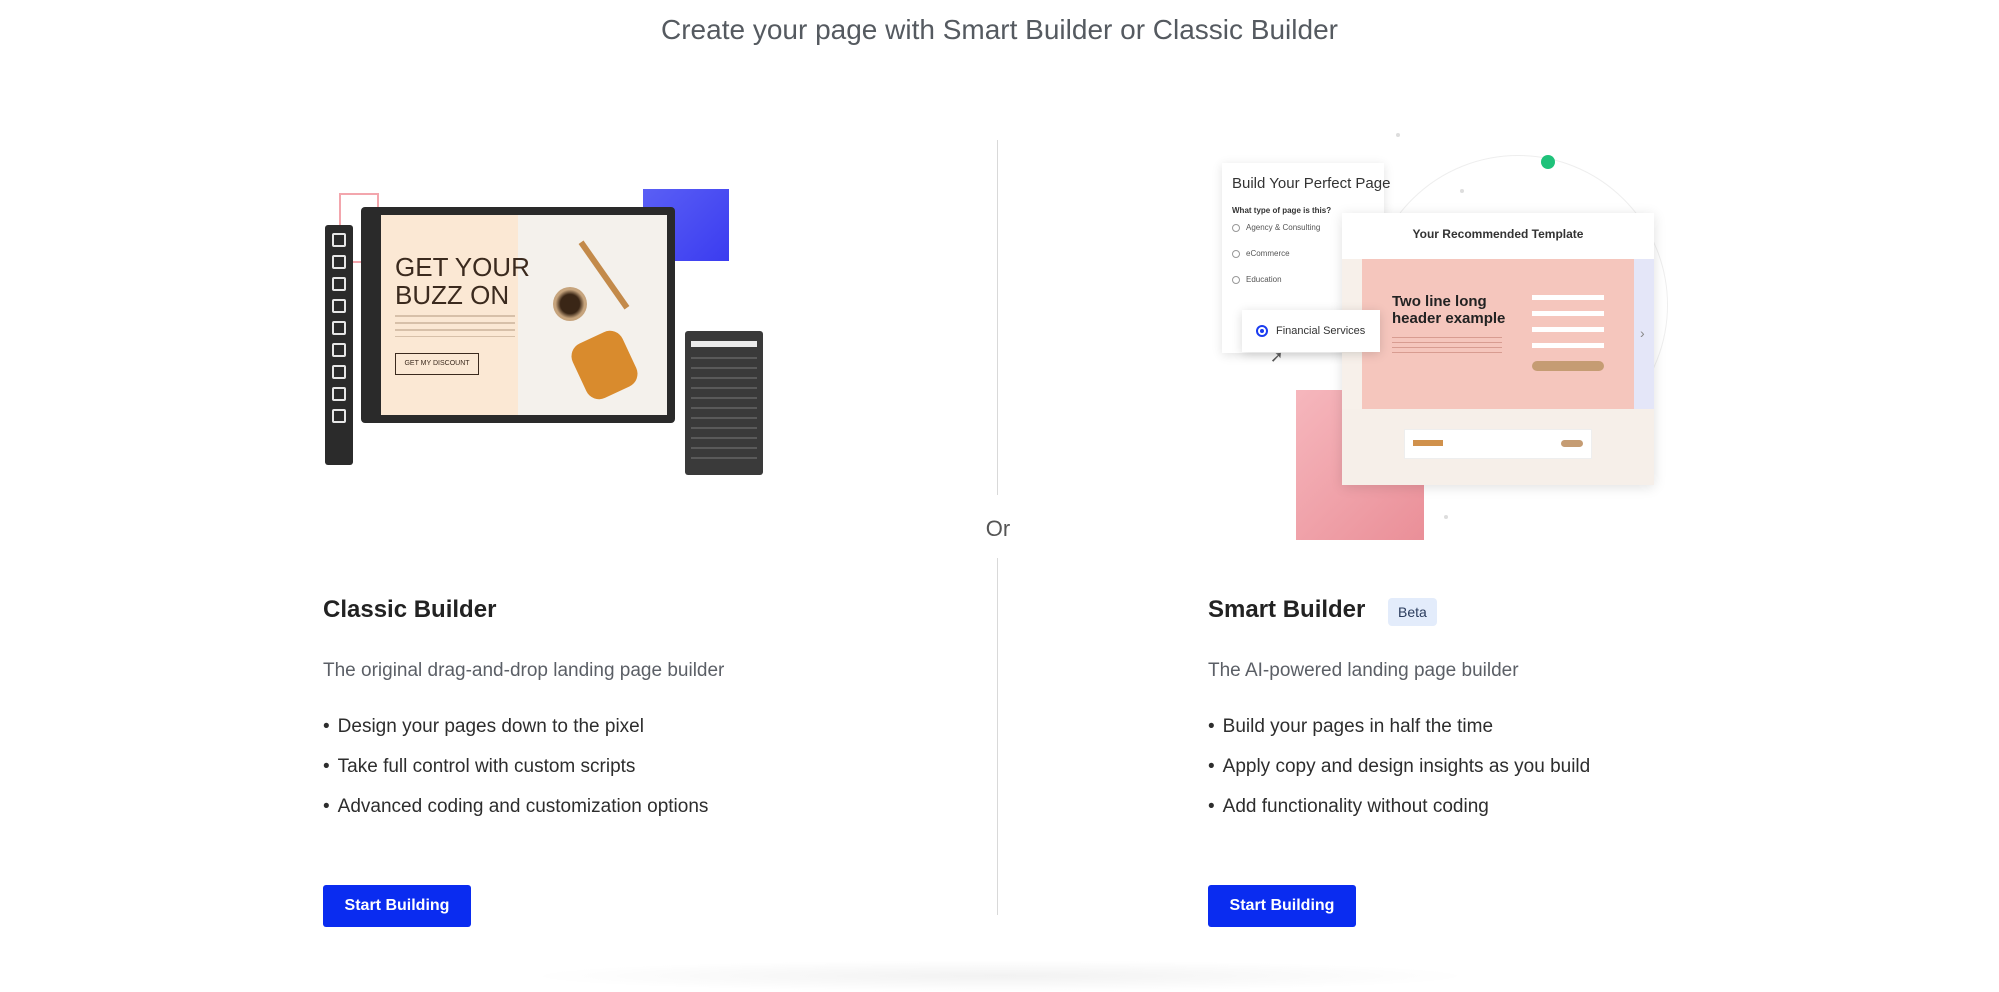 This screenshot has width=1999, height=992. I want to click on template-price-card, so click(1498, 444).